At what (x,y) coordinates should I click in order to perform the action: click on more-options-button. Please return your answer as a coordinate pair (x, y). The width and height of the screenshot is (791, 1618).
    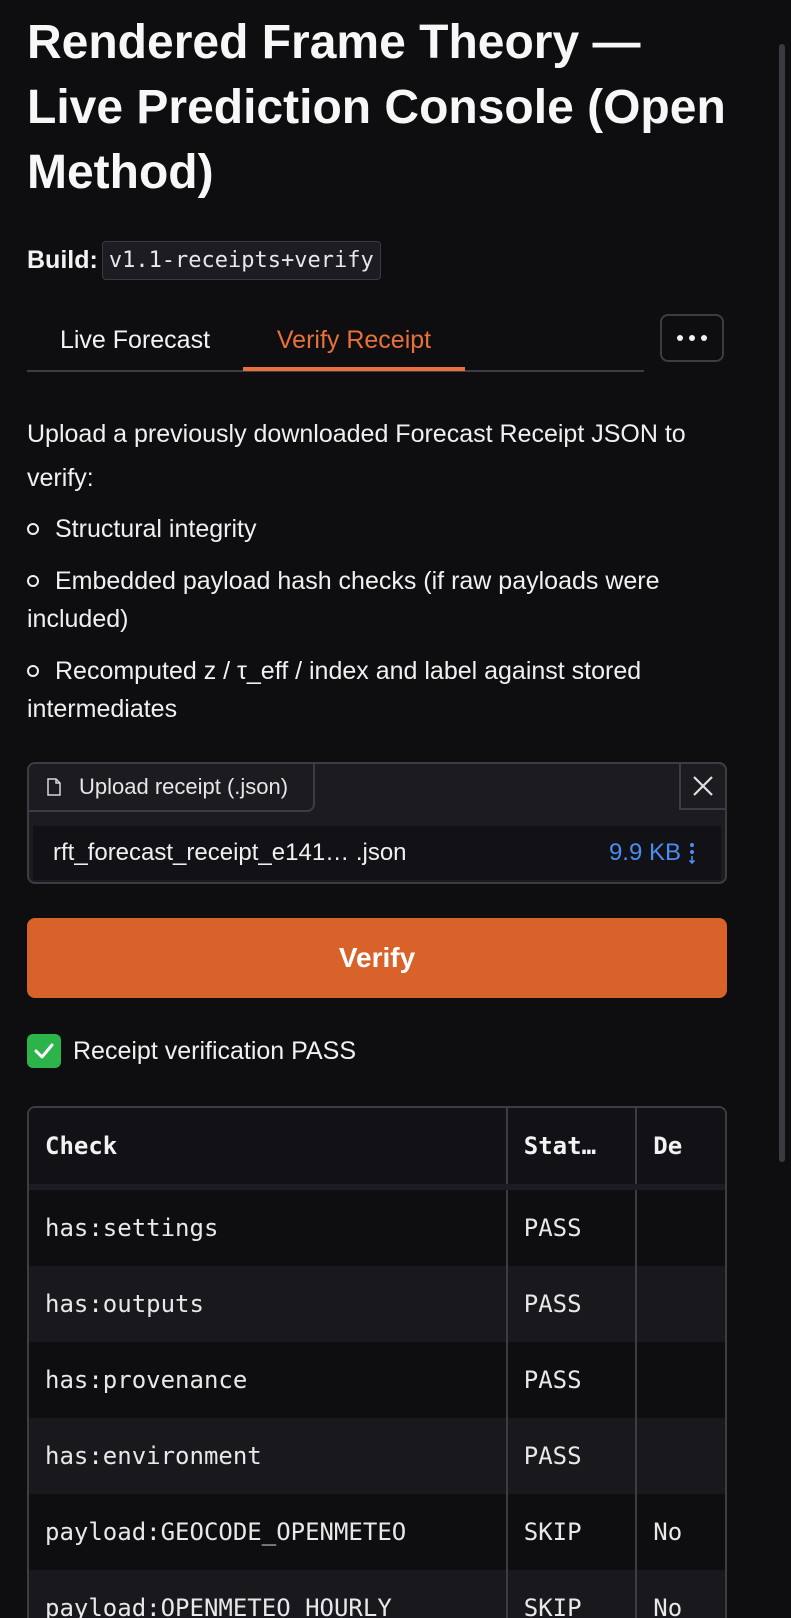
    Looking at the image, I should click on (692, 338).